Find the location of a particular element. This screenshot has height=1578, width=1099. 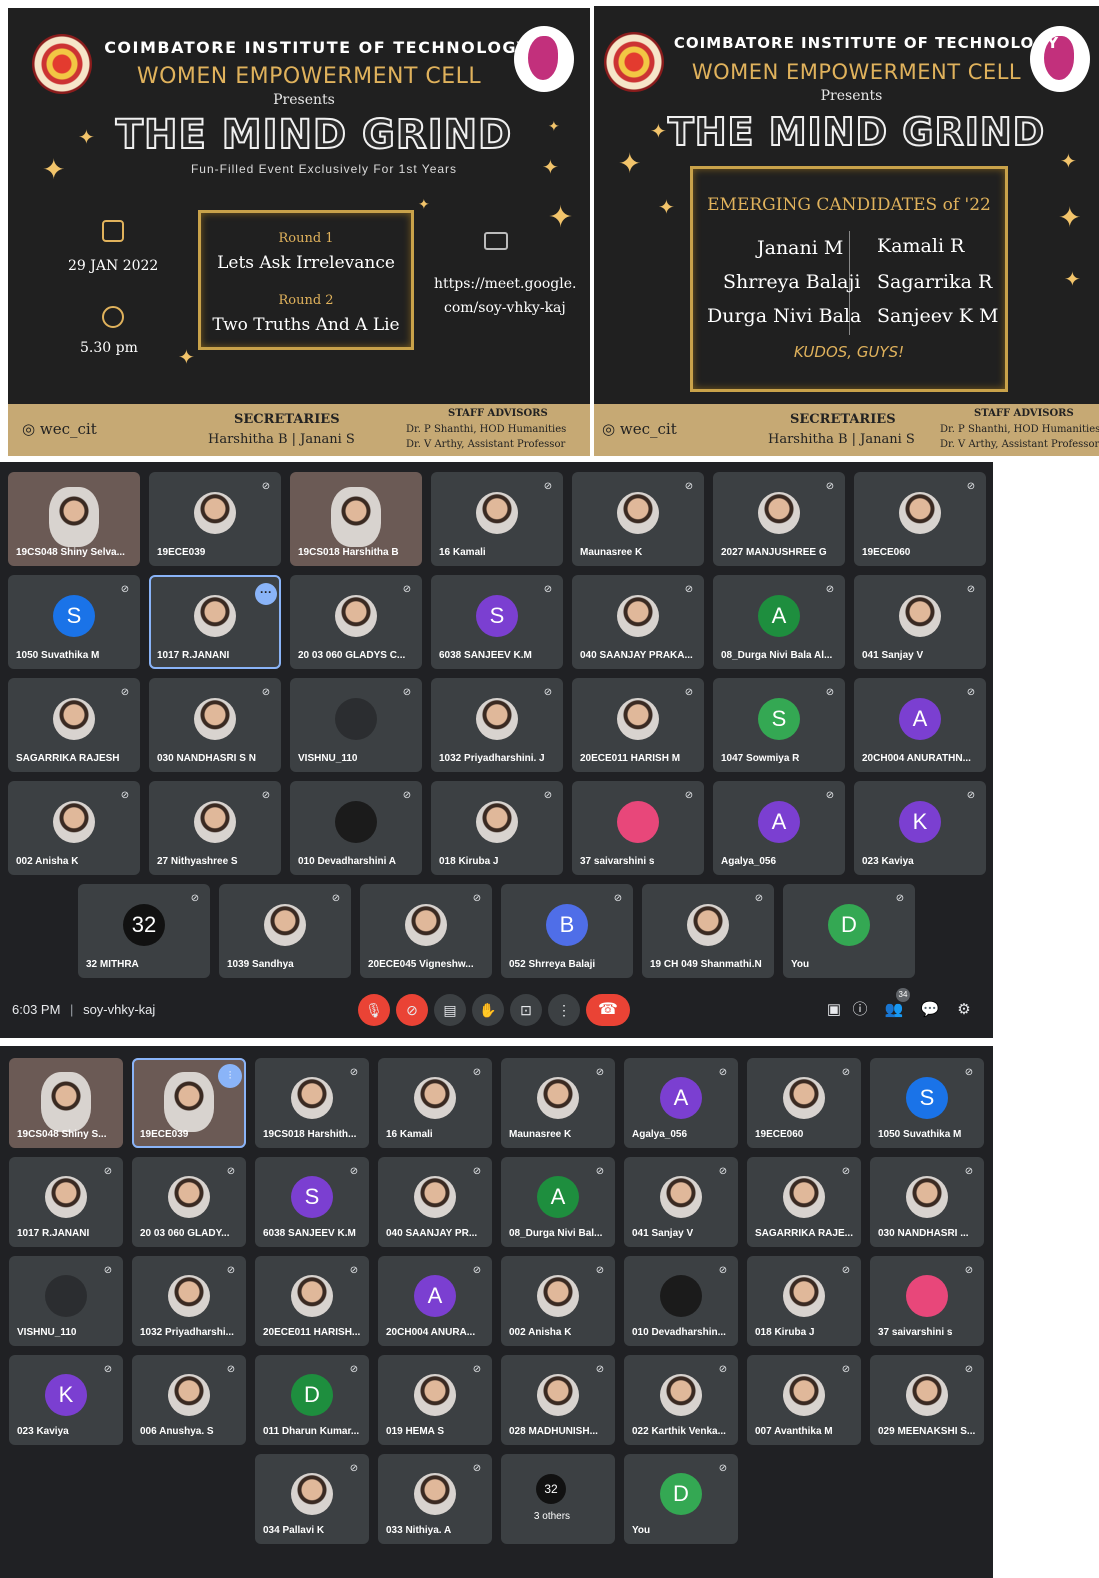

captions-button: ▤ is located at coordinates (450, 1010).